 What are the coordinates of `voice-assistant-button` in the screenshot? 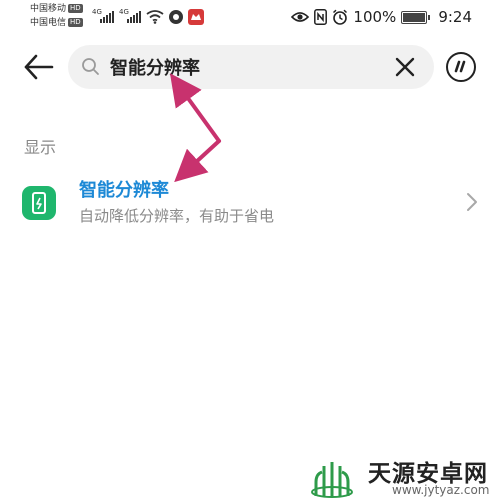 It's located at (461, 67).